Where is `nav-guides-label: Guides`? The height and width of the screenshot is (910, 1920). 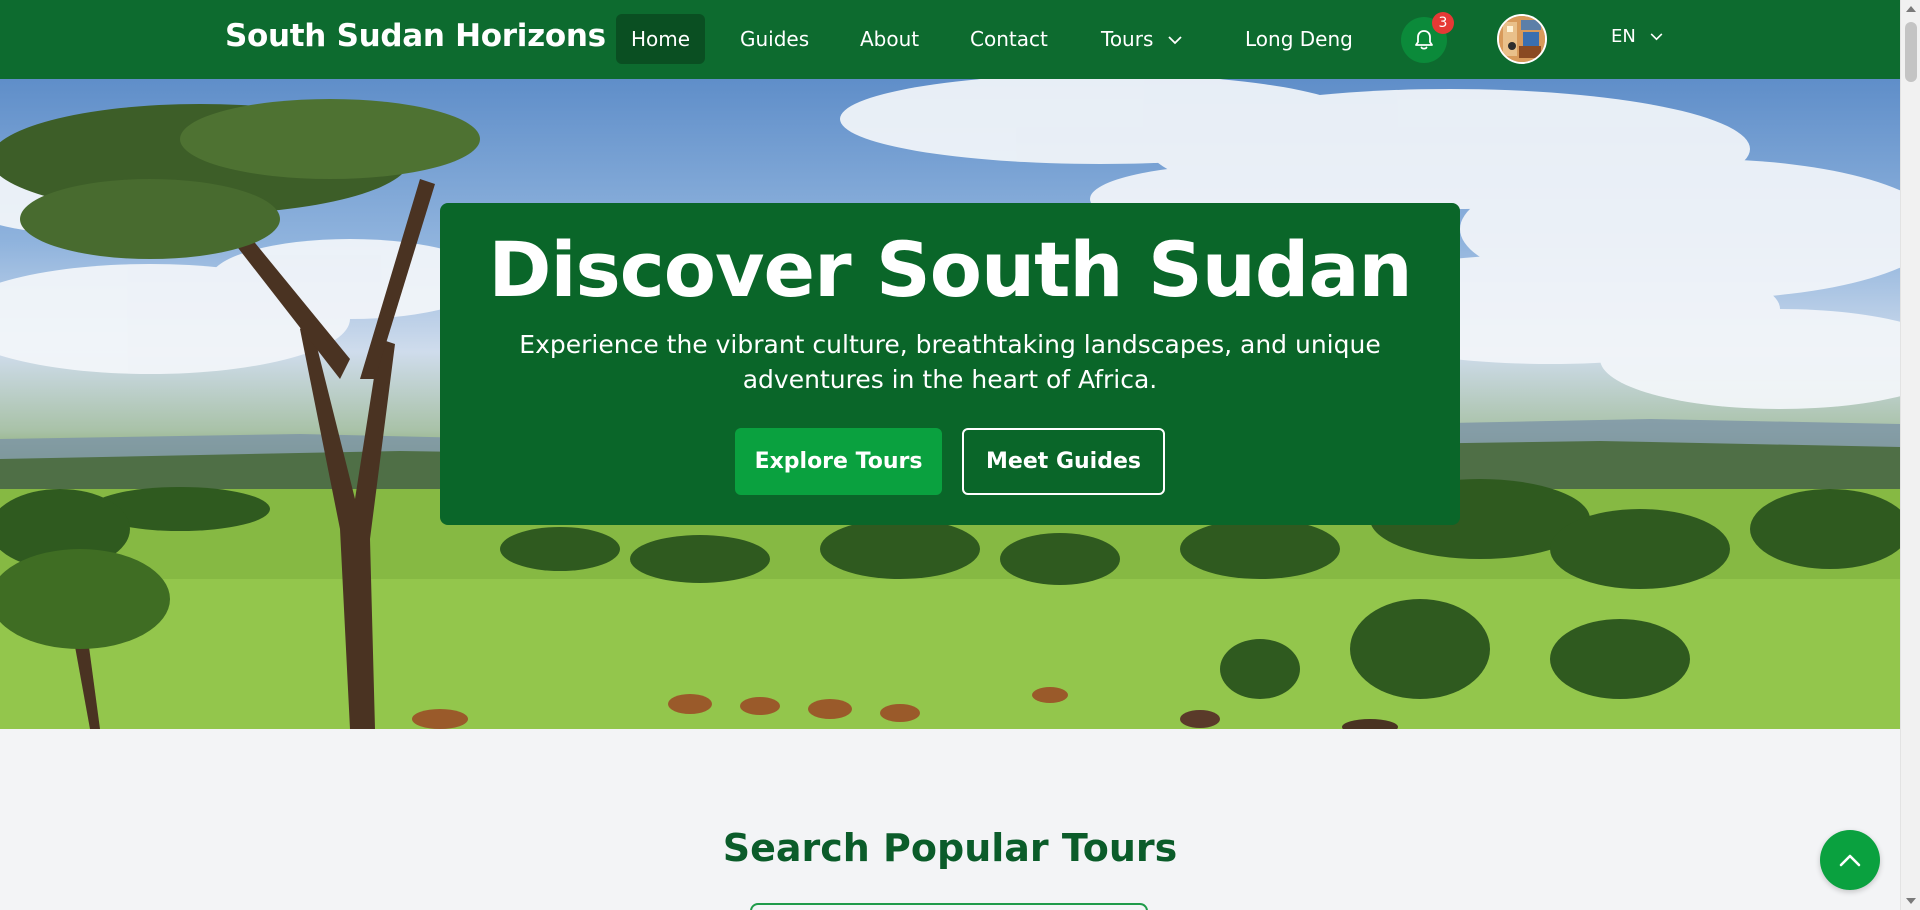 nav-guides-label: Guides is located at coordinates (775, 39).